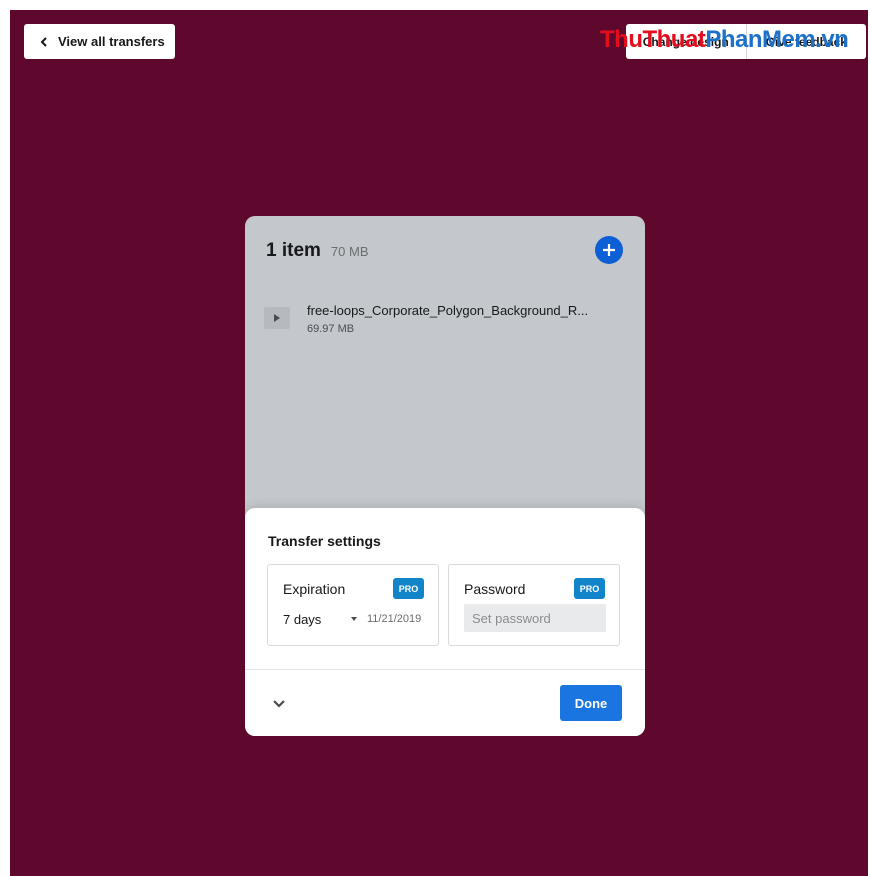 The width and height of the screenshot is (870, 876). I want to click on file-thumbnail, so click(277, 318).